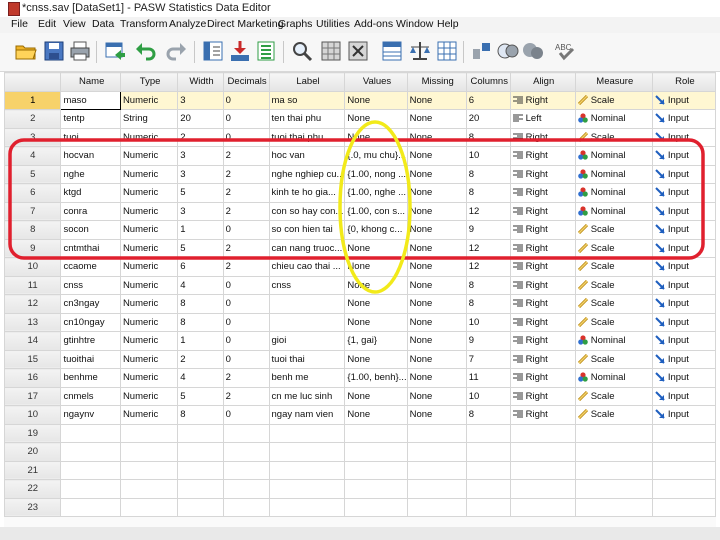  What do you see at coordinates (488, 119) in the screenshot?
I see `cell-columns: 20` at bounding box center [488, 119].